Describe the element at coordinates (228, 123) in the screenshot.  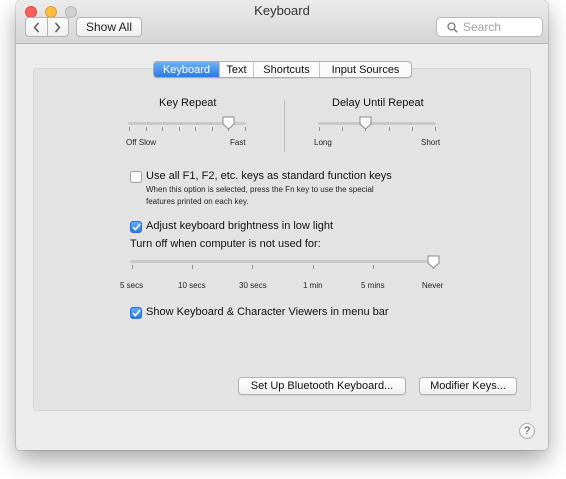
I see `key-repeat-thumb` at that location.